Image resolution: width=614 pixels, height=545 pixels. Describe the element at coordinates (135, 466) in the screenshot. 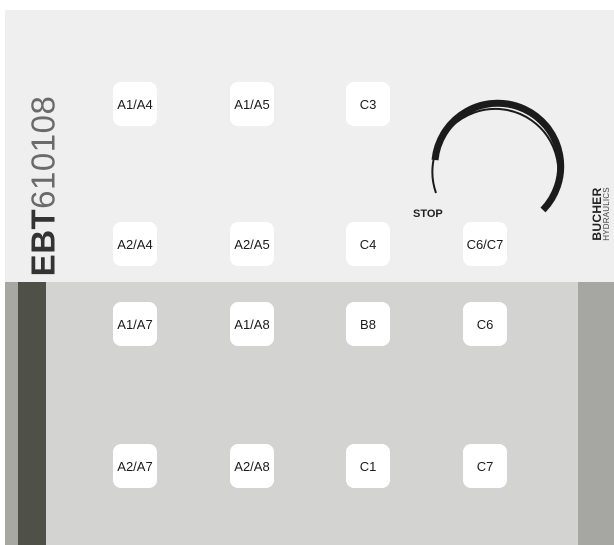

I see `key-a2-a7: A2/A7` at that location.